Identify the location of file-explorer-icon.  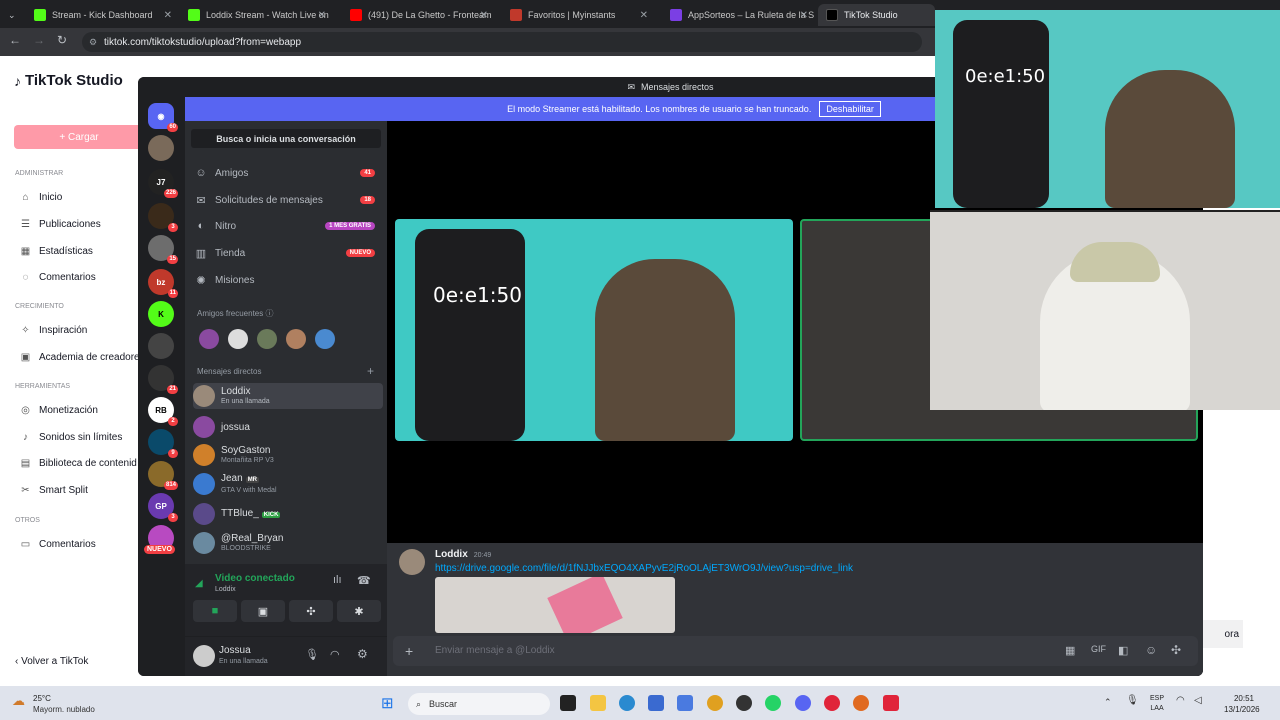
(598, 703).